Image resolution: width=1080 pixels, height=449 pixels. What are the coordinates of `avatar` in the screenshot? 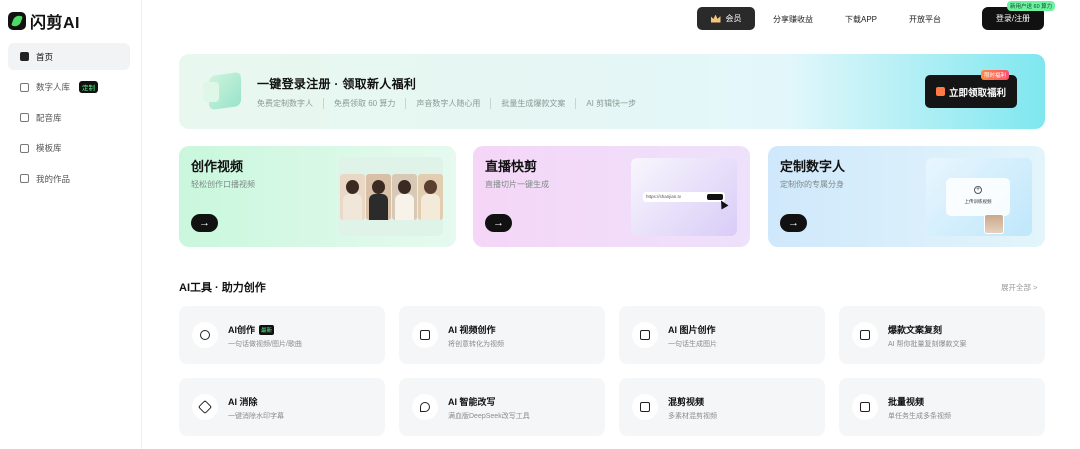 It's located at (994, 224).